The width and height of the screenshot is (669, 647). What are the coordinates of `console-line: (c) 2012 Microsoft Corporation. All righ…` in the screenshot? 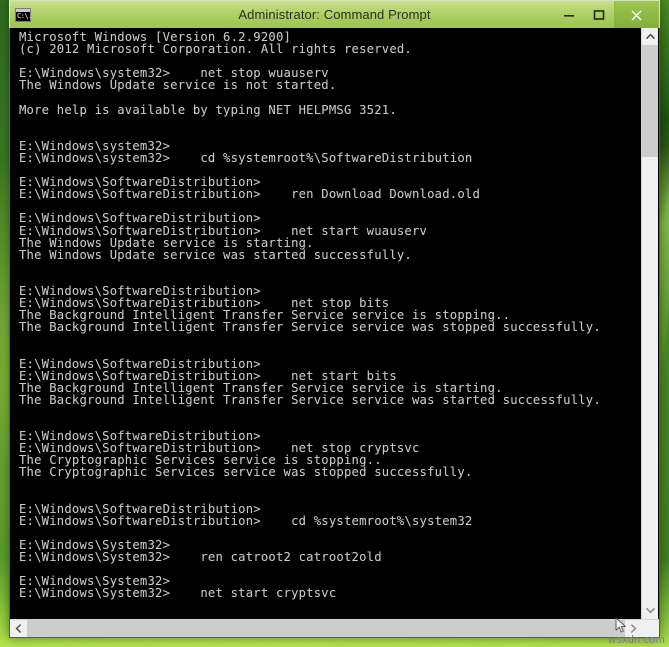 It's located at (215, 49).